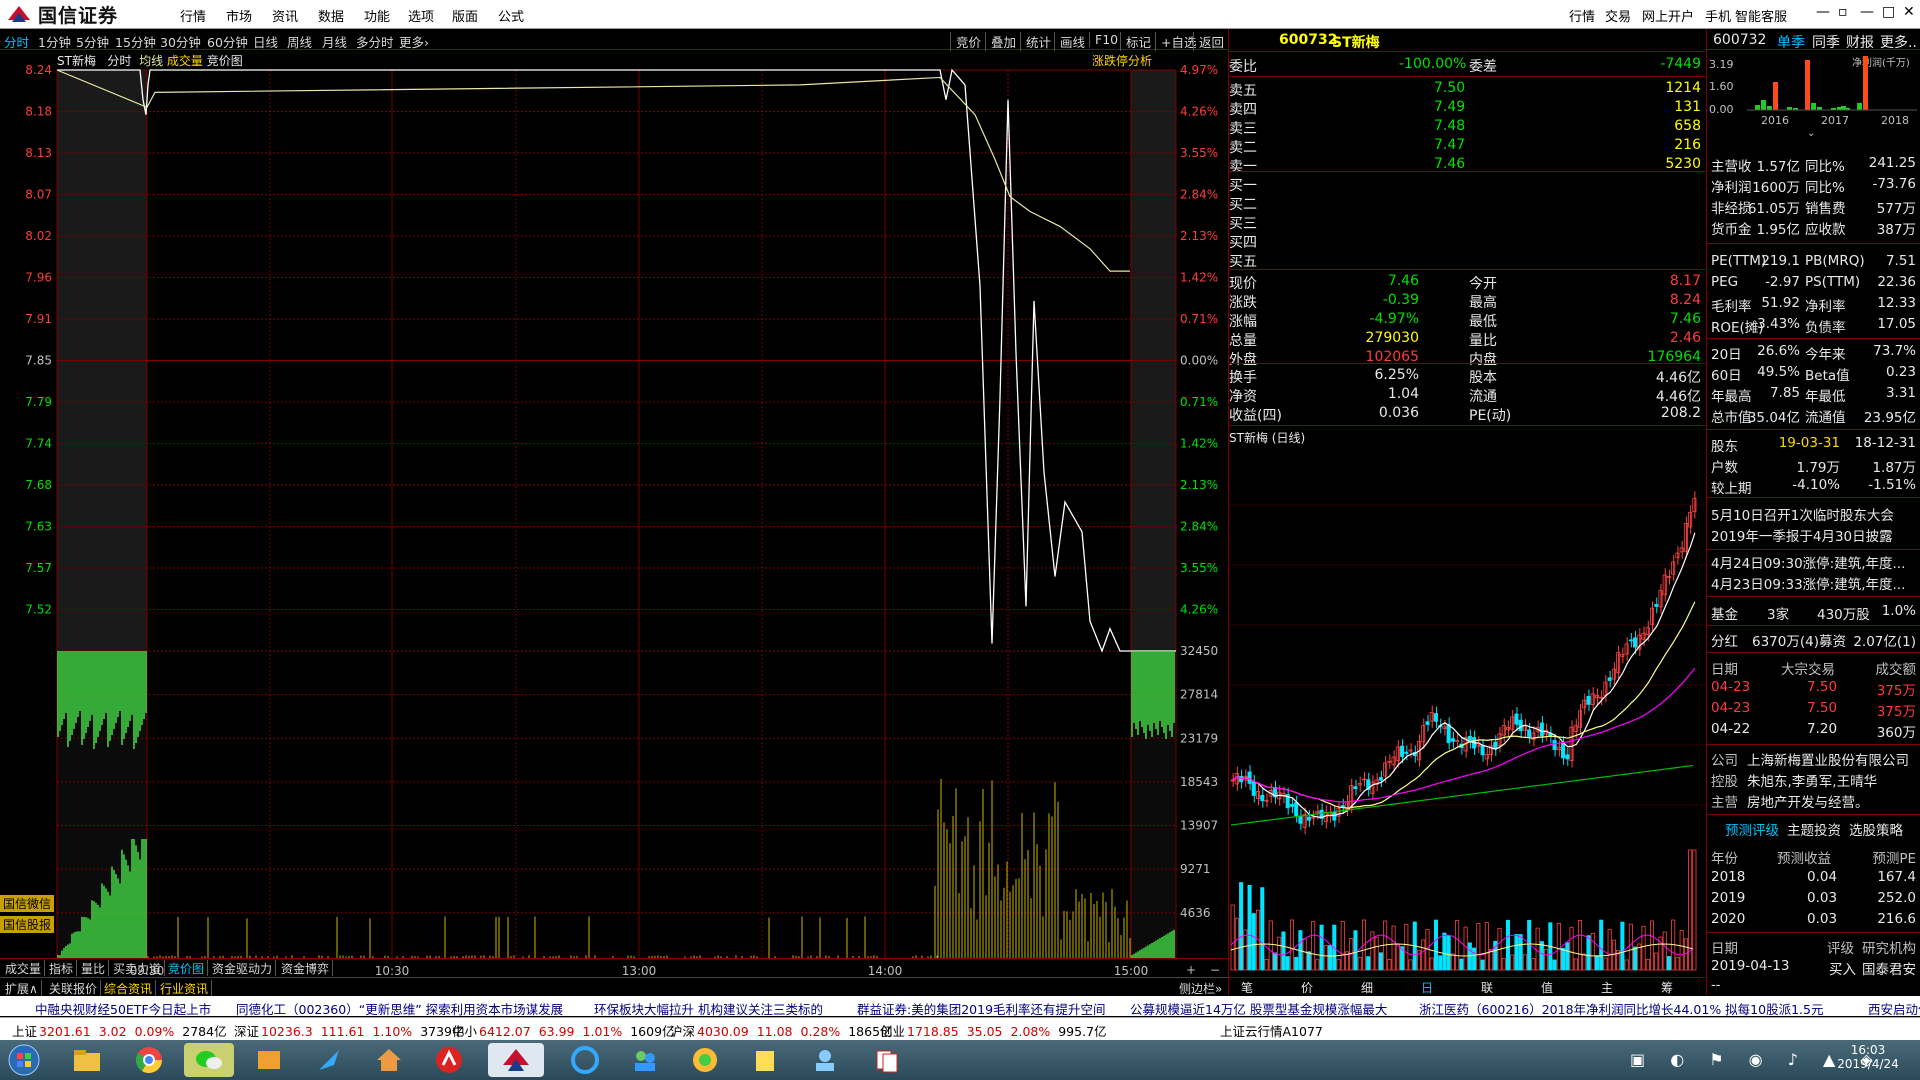  I want to click on news-item: 中融央视财经50ETF今日起上市, so click(123, 1008).